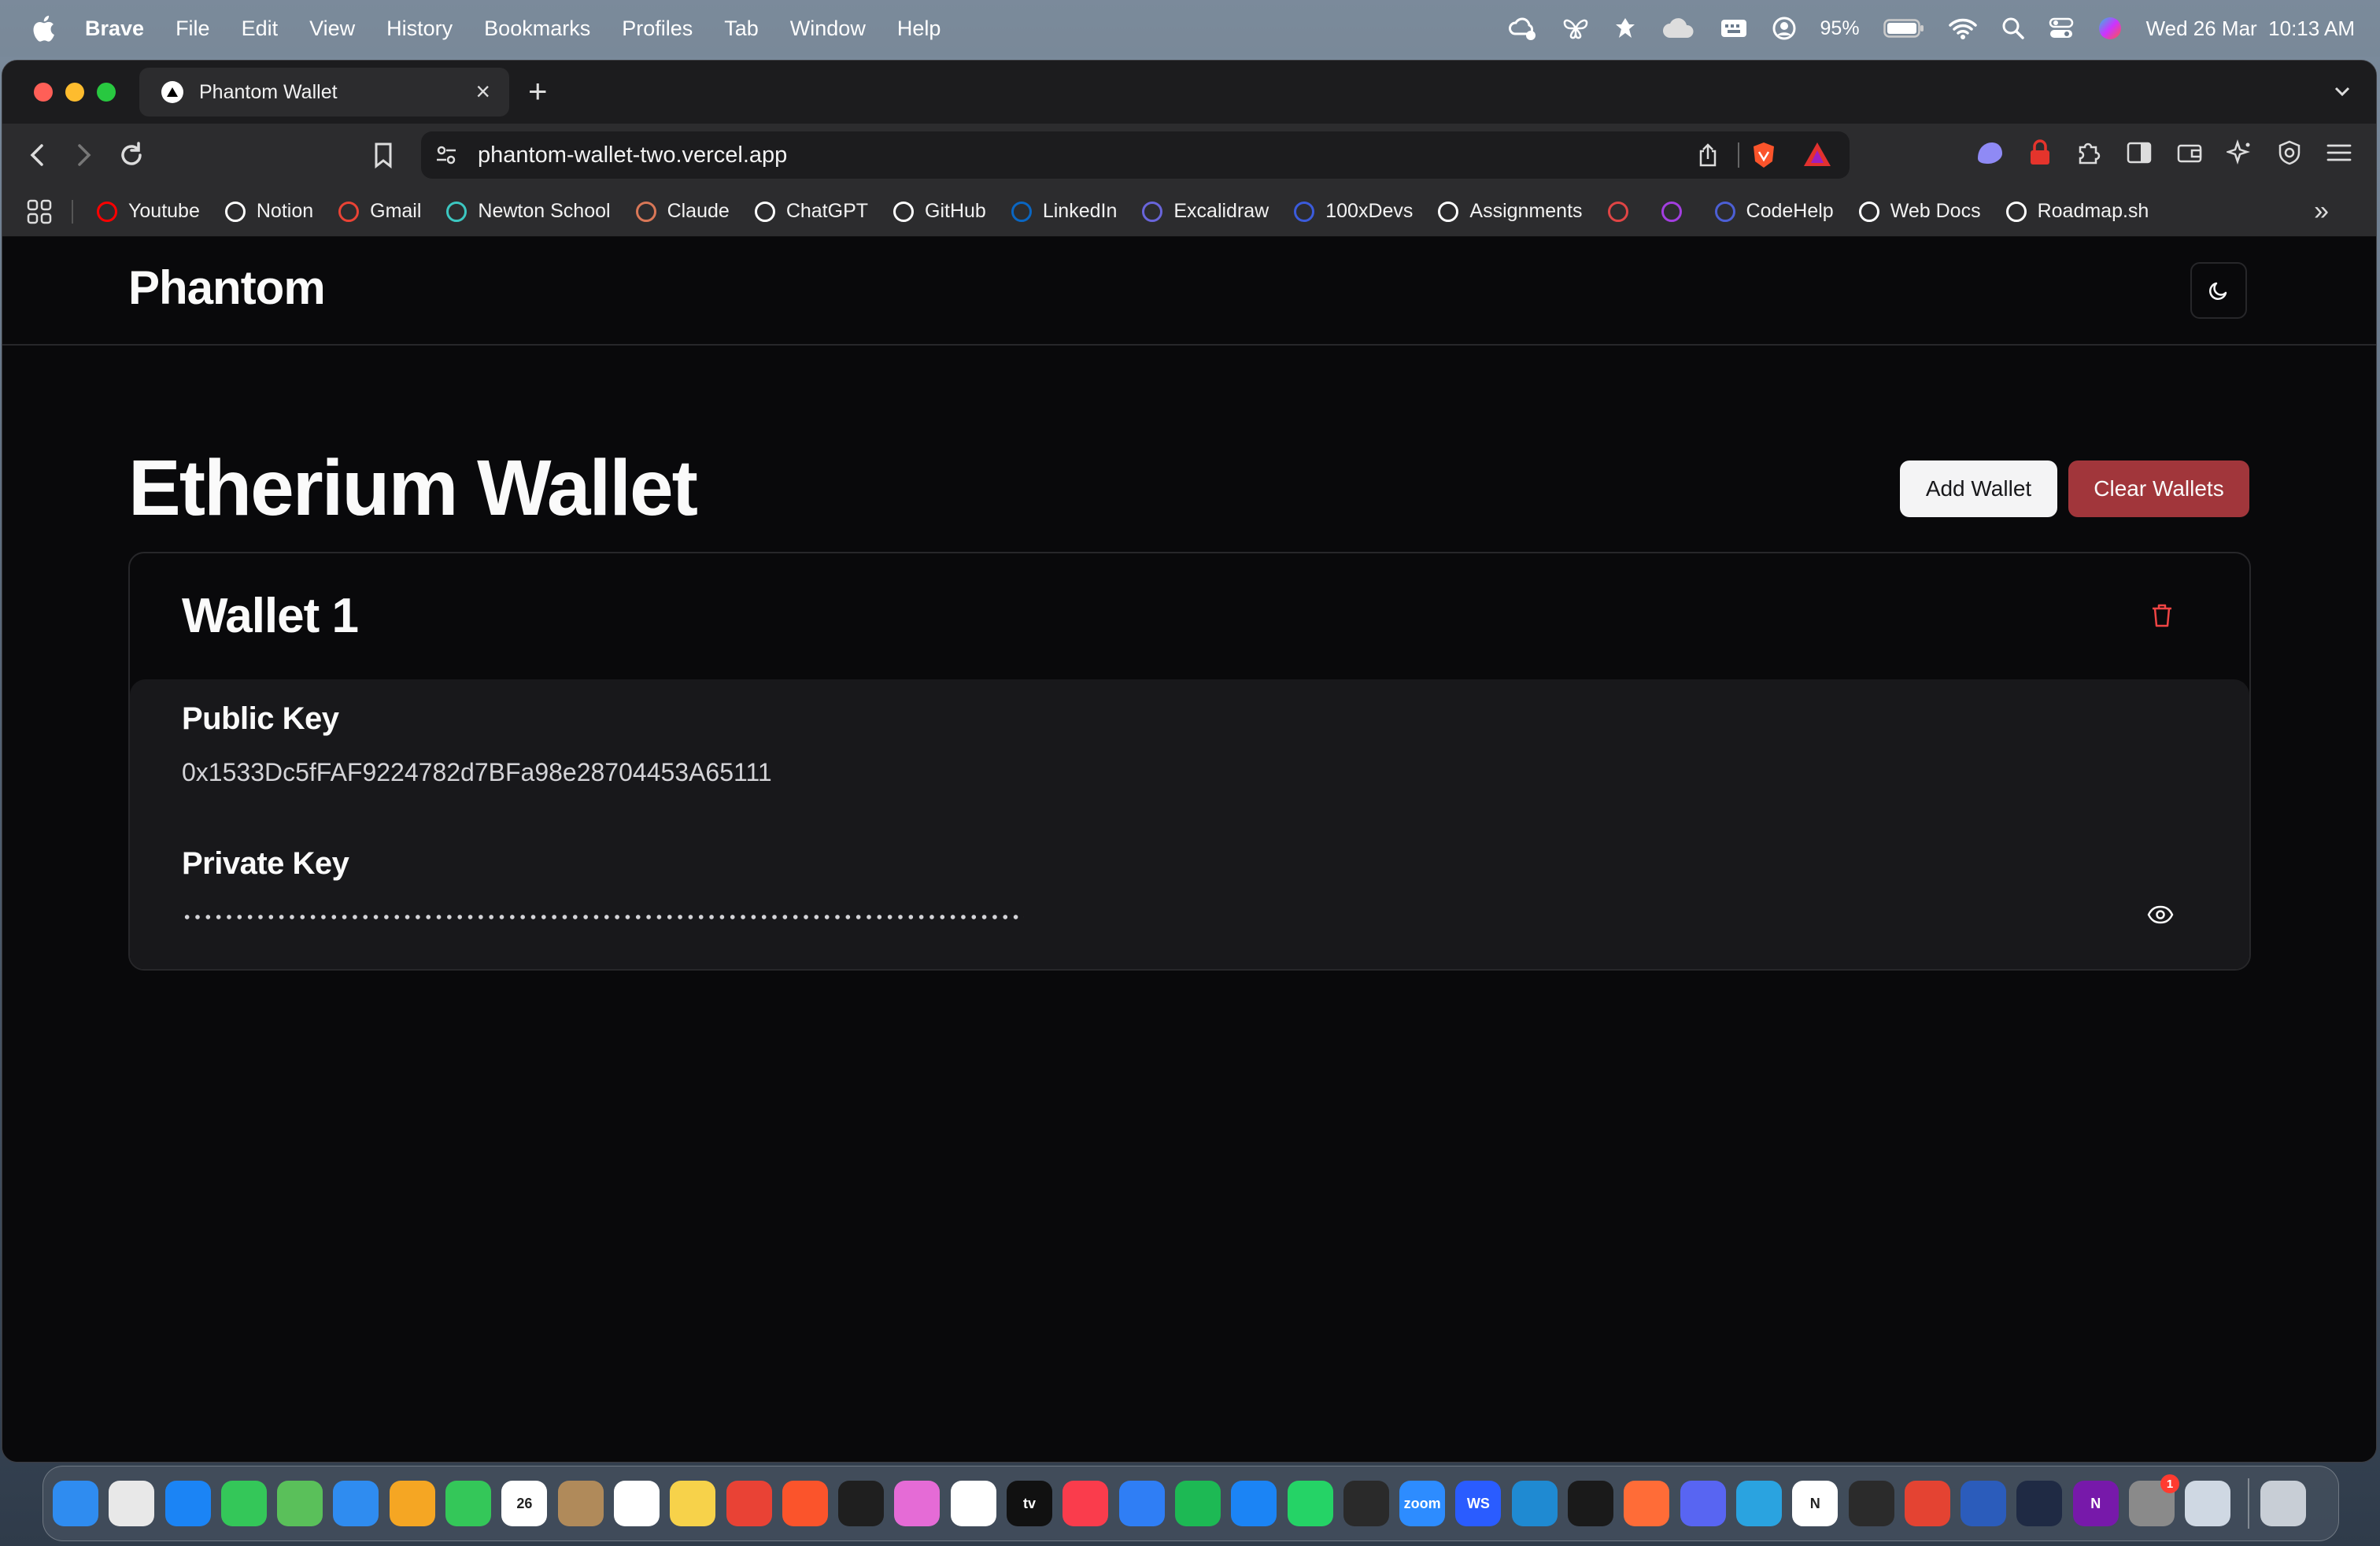 The image size is (2380, 1546). What do you see at coordinates (1310, 1503) in the screenshot?
I see `whatsapp-icon` at bounding box center [1310, 1503].